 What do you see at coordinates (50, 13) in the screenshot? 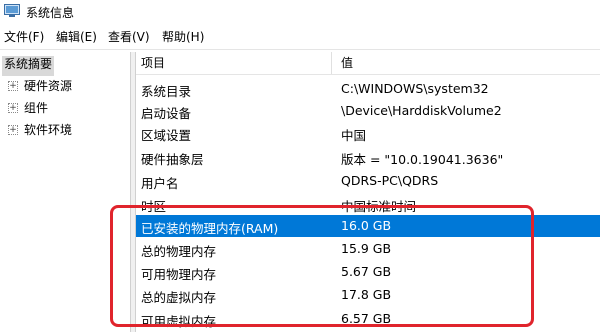
I see `window-title: 系统信息` at bounding box center [50, 13].